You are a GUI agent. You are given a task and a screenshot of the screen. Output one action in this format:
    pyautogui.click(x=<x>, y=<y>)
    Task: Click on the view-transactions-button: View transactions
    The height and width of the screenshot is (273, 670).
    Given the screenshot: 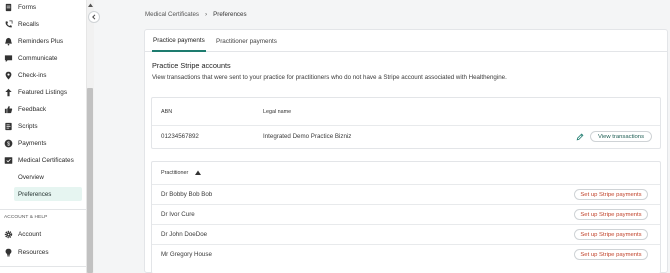 What is the action you would take?
    pyautogui.click(x=621, y=136)
    